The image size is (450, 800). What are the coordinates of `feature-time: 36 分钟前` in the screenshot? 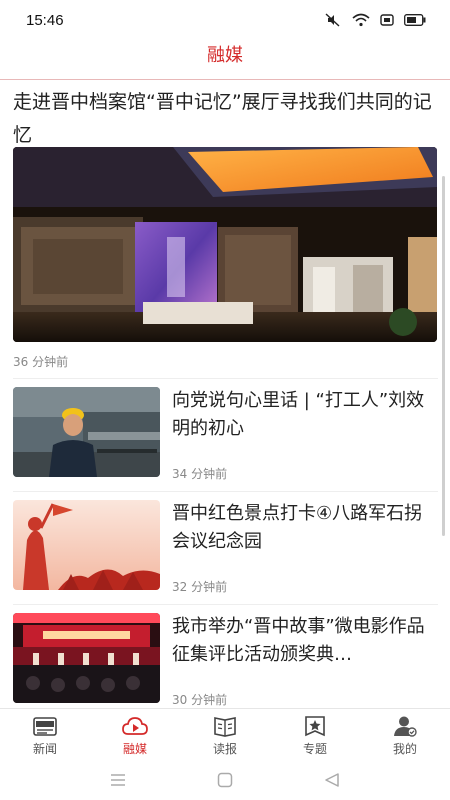 It's located at (41, 362).